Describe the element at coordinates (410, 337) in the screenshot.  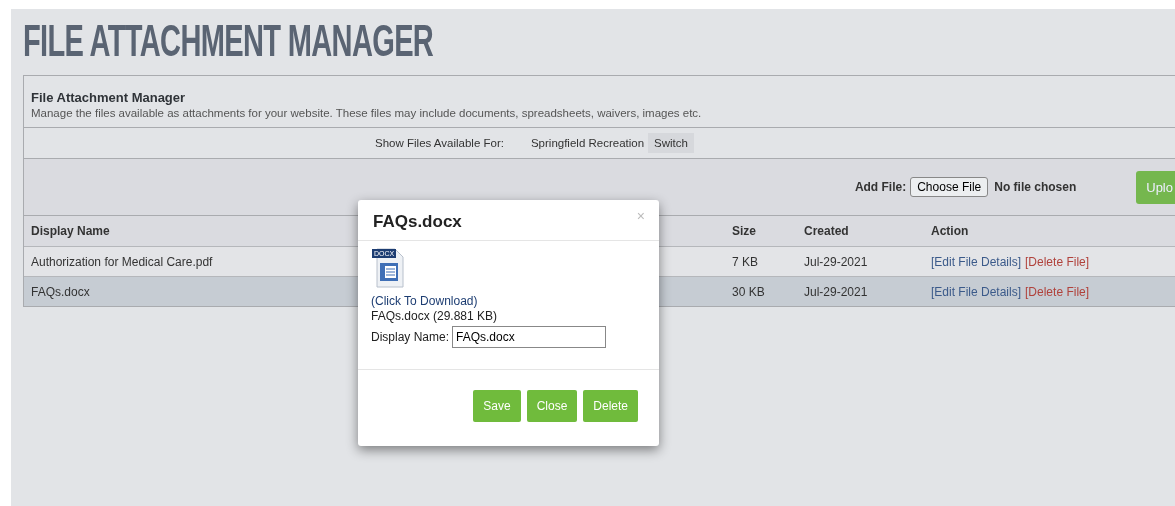
I see `field-label: Display Name:` at that location.